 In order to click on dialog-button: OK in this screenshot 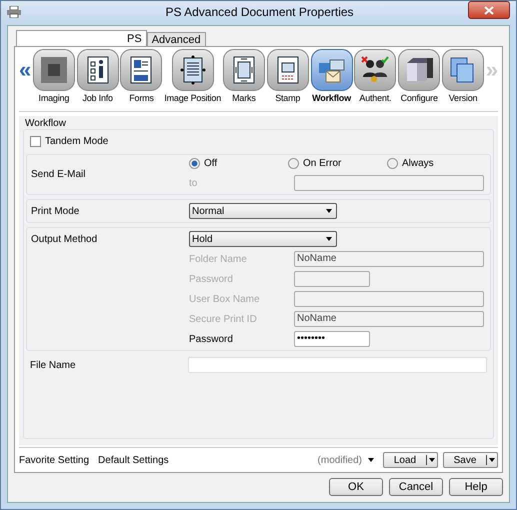, I will do `click(356, 487)`.